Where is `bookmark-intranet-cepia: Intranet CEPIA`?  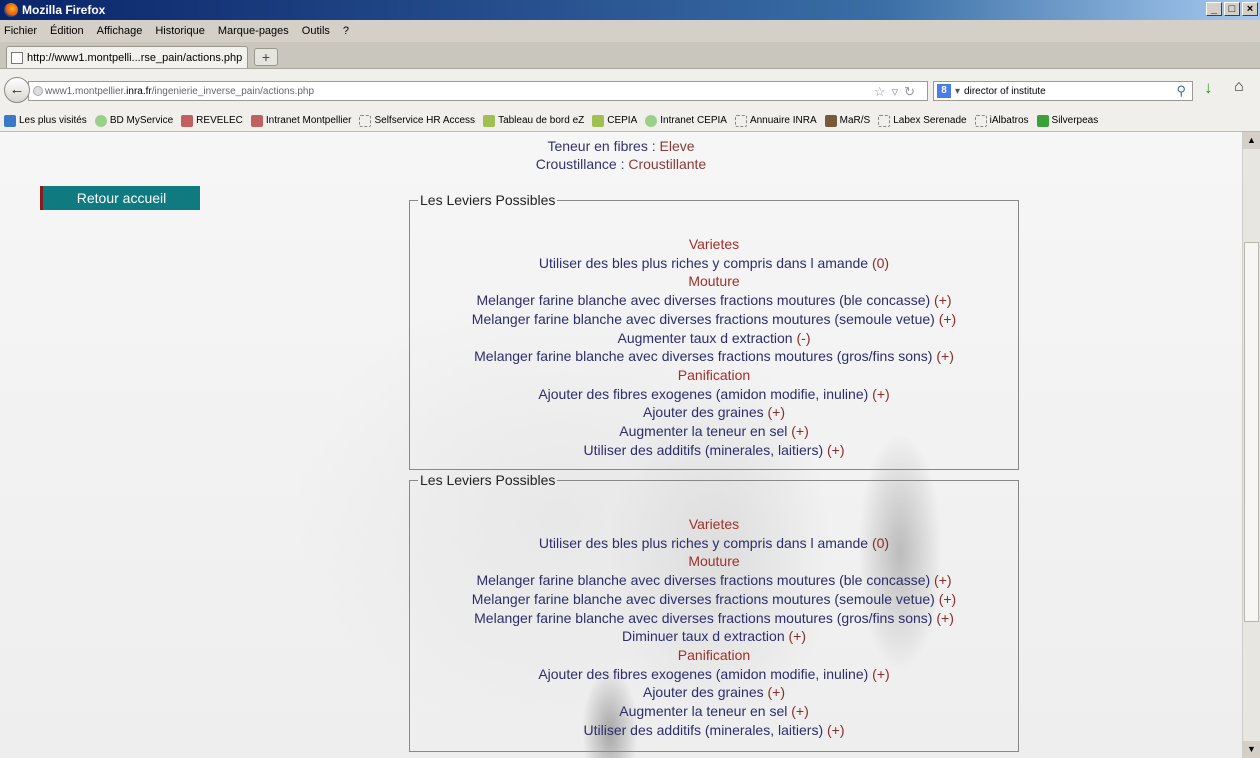
bookmark-intranet-cepia: Intranet CEPIA is located at coordinates (686, 120).